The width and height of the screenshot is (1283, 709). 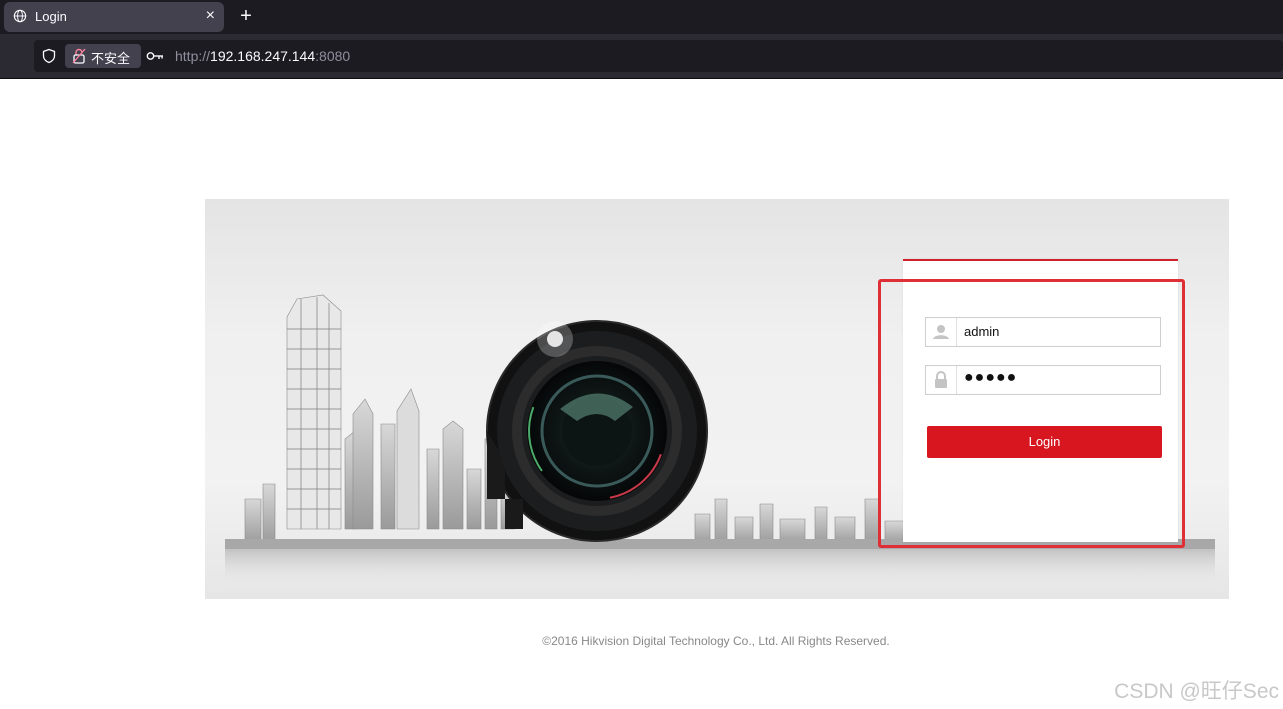 I want to click on lock-icon, so click(x=79, y=56).